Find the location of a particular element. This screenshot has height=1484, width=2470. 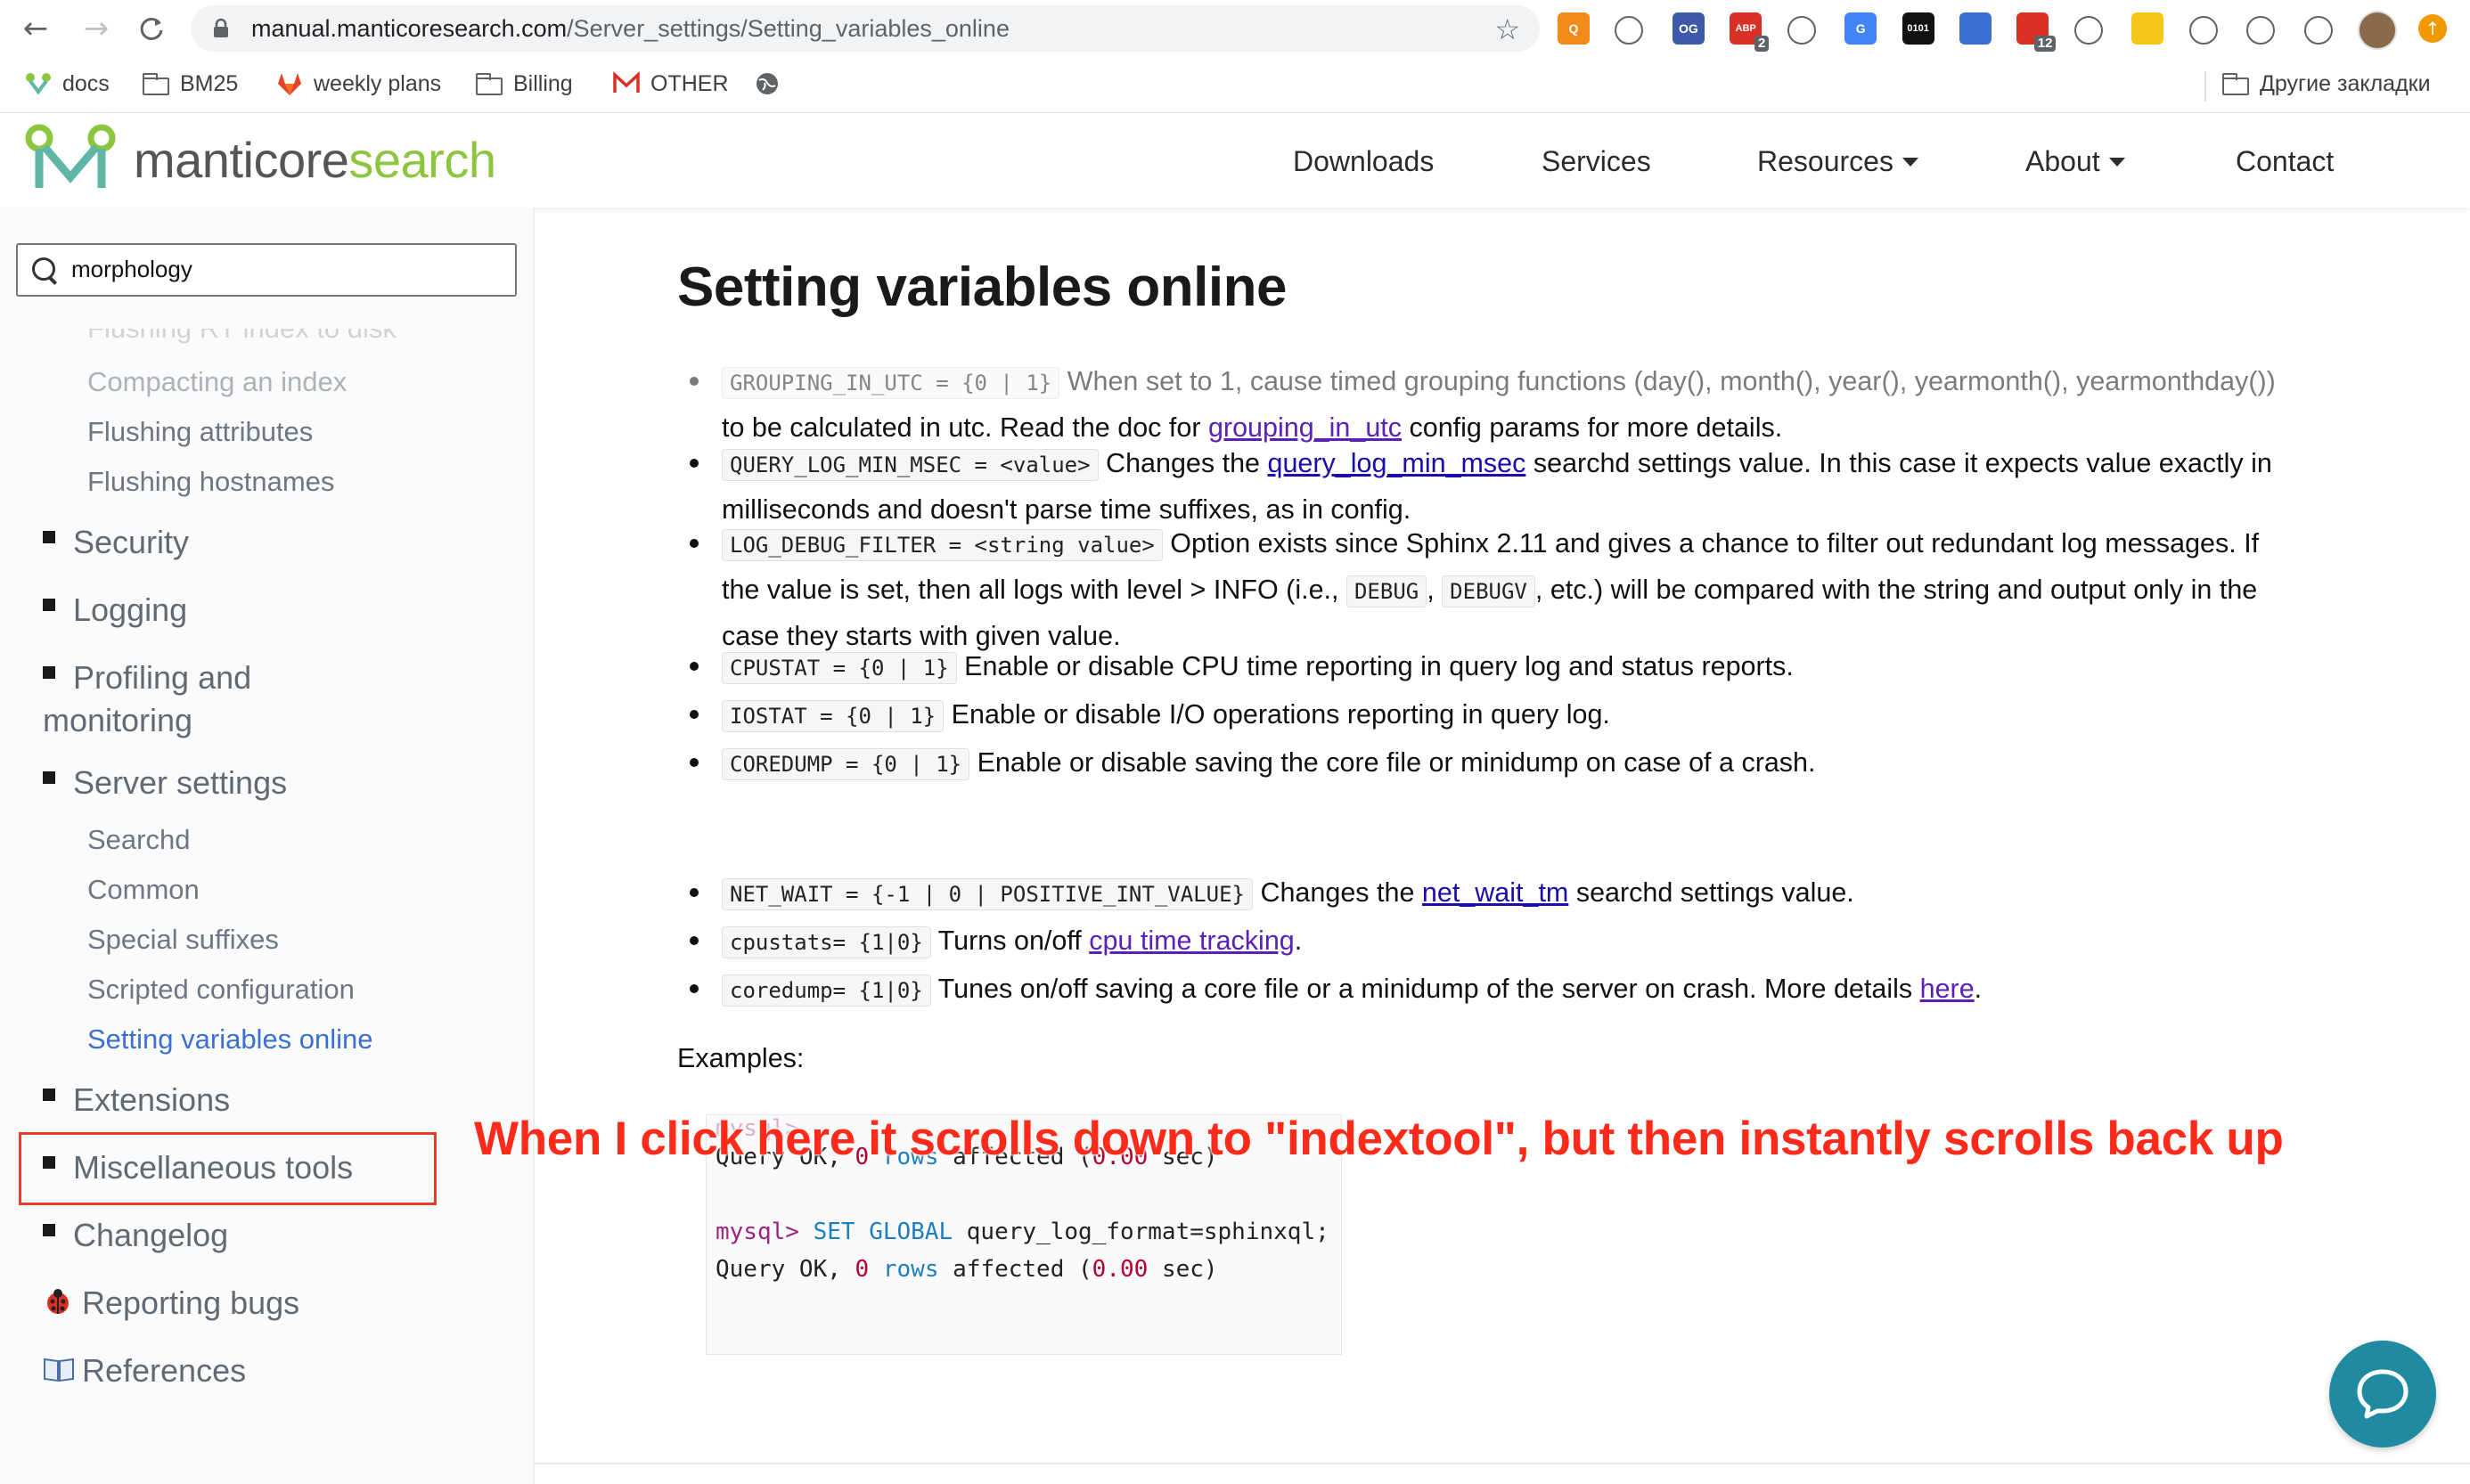

sidebar-item-flushing-attributes: Flushing attributes is located at coordinates (200, 432).